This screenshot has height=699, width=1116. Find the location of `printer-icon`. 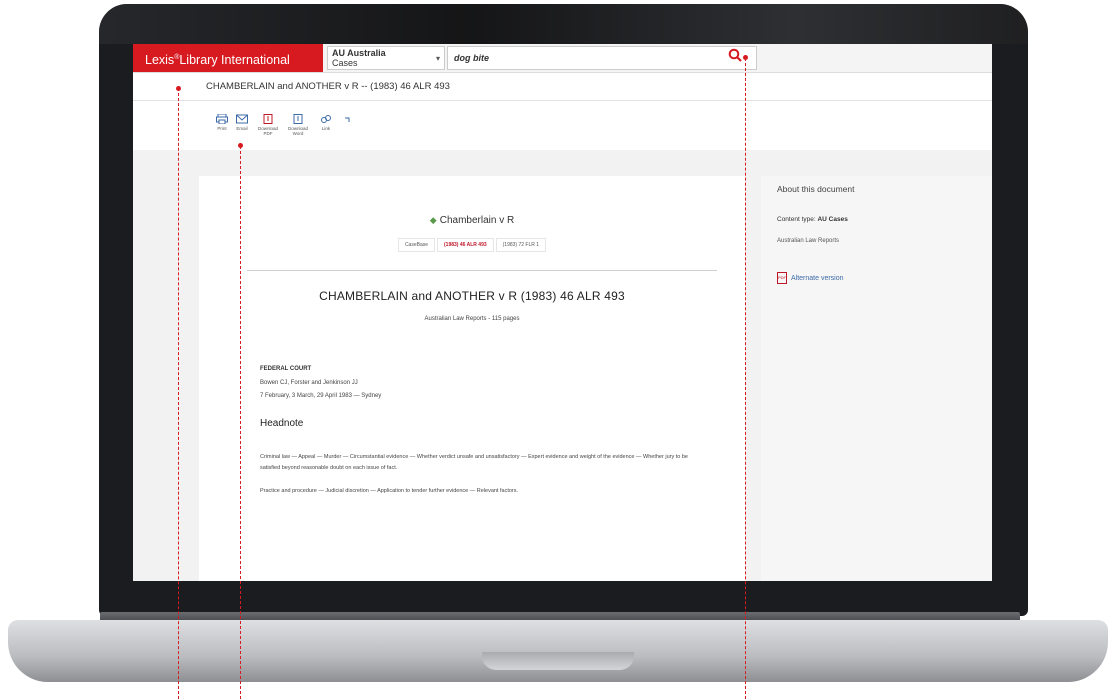

printer-icon is located at coordinates (222, 119).